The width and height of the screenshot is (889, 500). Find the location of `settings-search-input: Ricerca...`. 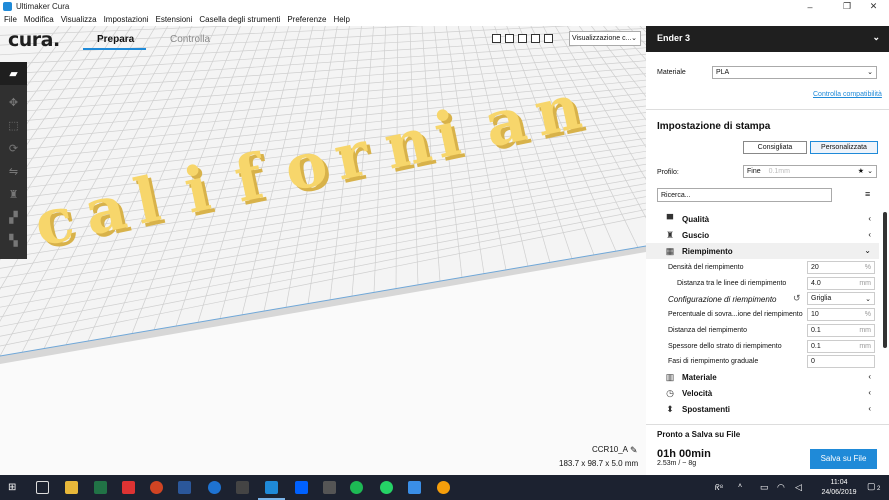

settings-search-input: Ricerca... is located at coordinates (744, 195).